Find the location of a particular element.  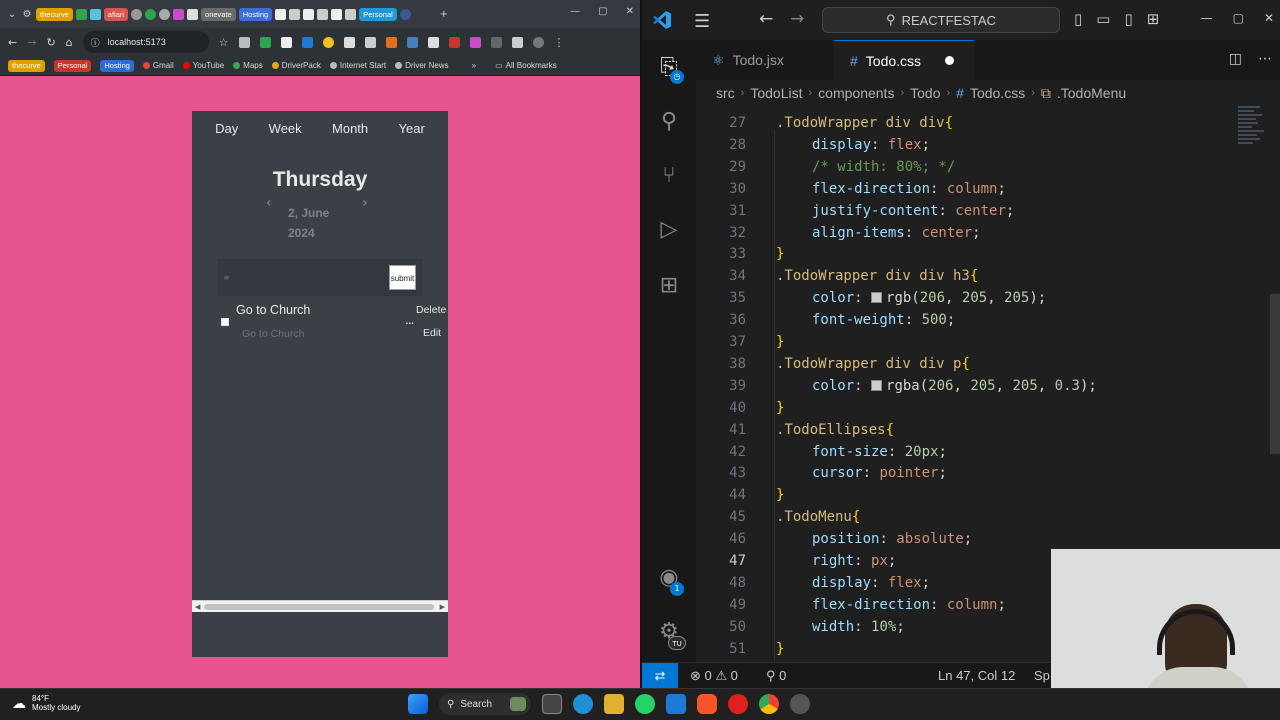

tab-list-chevron-icon: ⌄ is located at coordinates (12, 14).